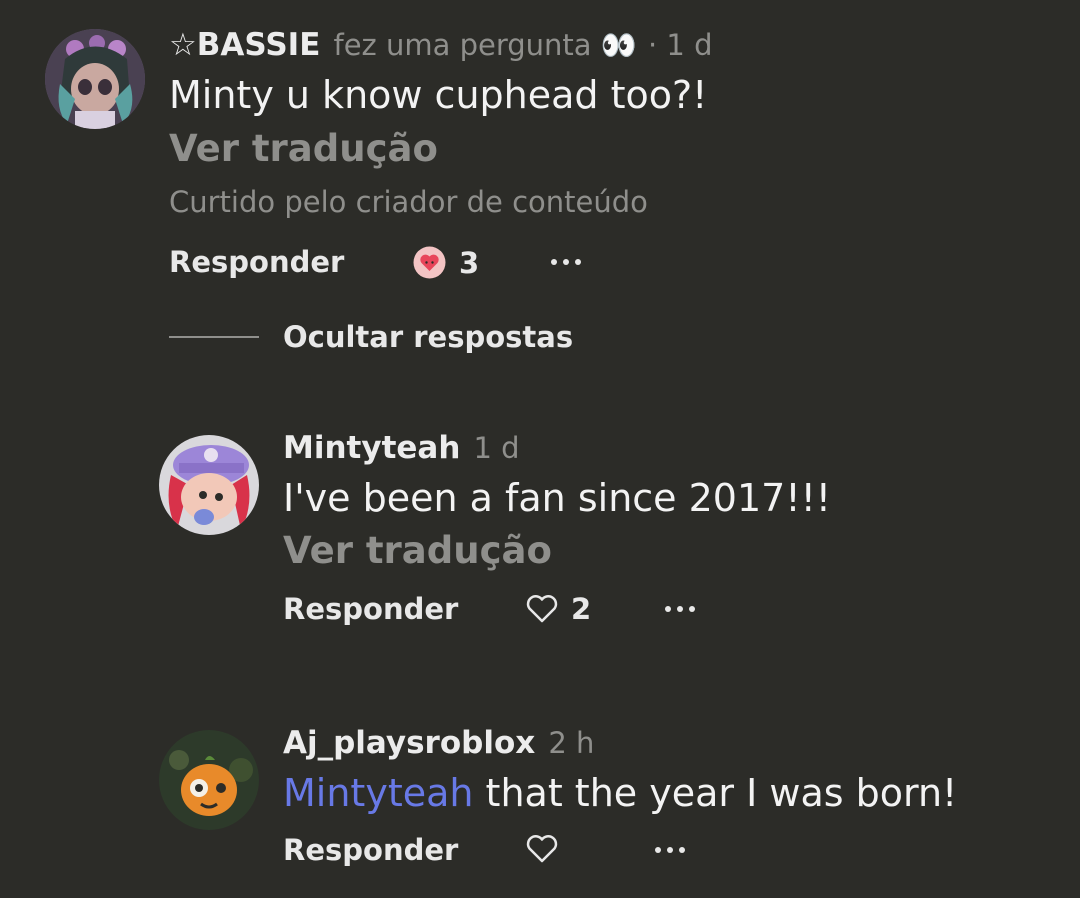  What do you see at coordinates (244, 45) in the screenshot?
I see `comment-author: ☆BASSIE` at bounding box center [244, 45].